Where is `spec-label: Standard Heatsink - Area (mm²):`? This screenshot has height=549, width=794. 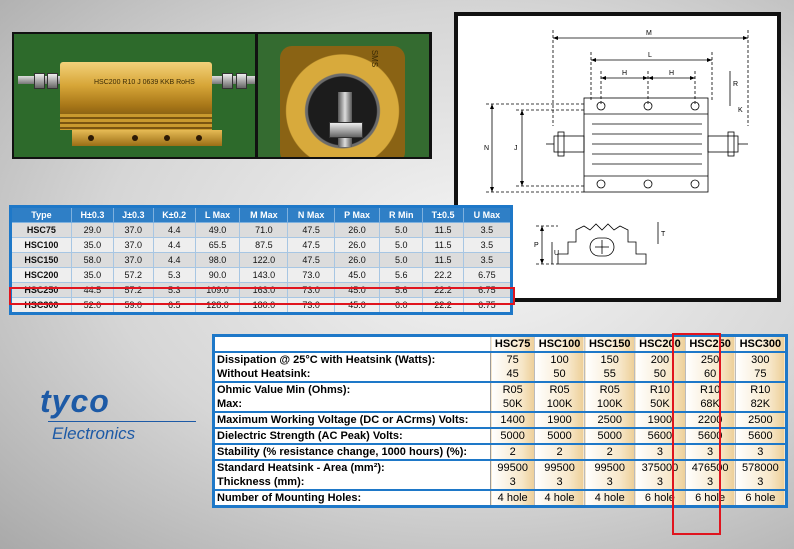
spec-label: Standard Heatsink - Area (mm²): is located at coordinates (352, 467).